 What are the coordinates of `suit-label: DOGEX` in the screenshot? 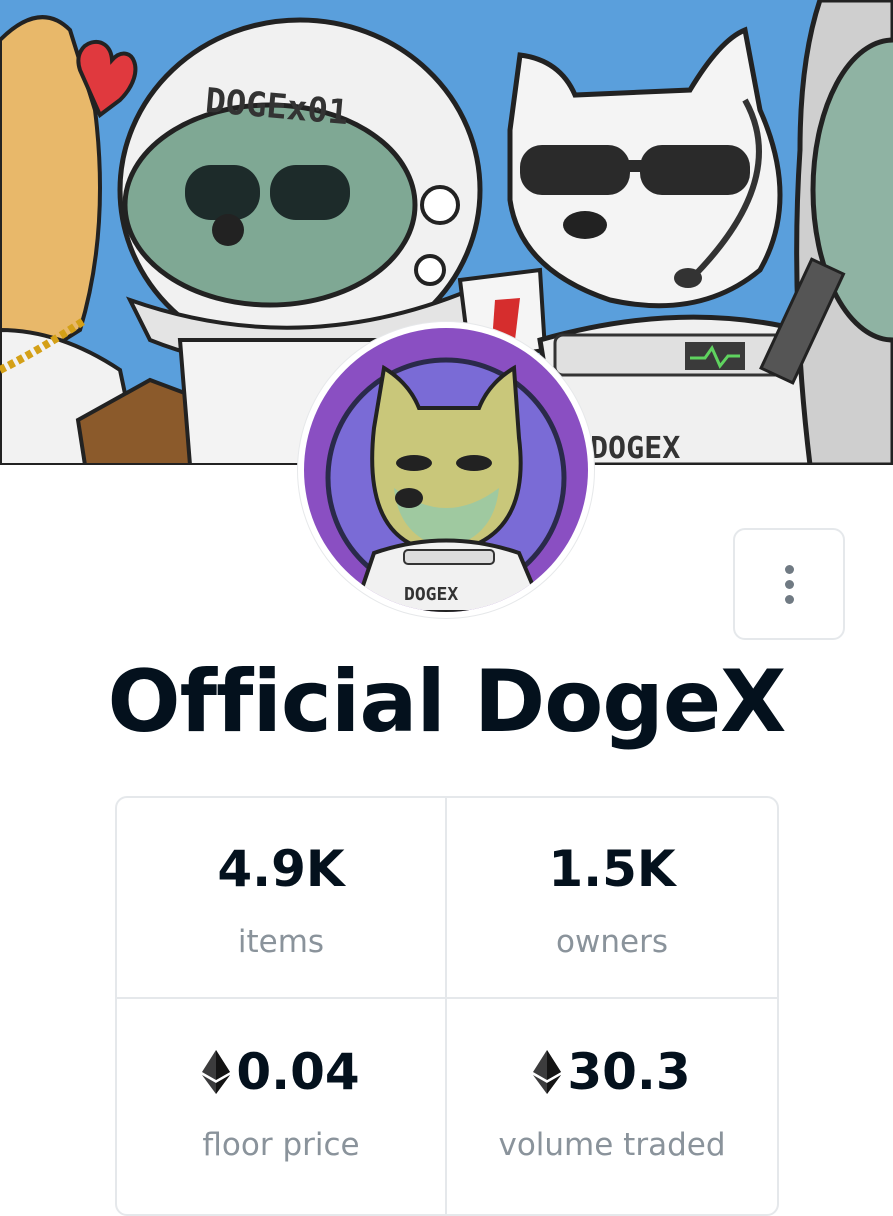 It's located at (635, 448).